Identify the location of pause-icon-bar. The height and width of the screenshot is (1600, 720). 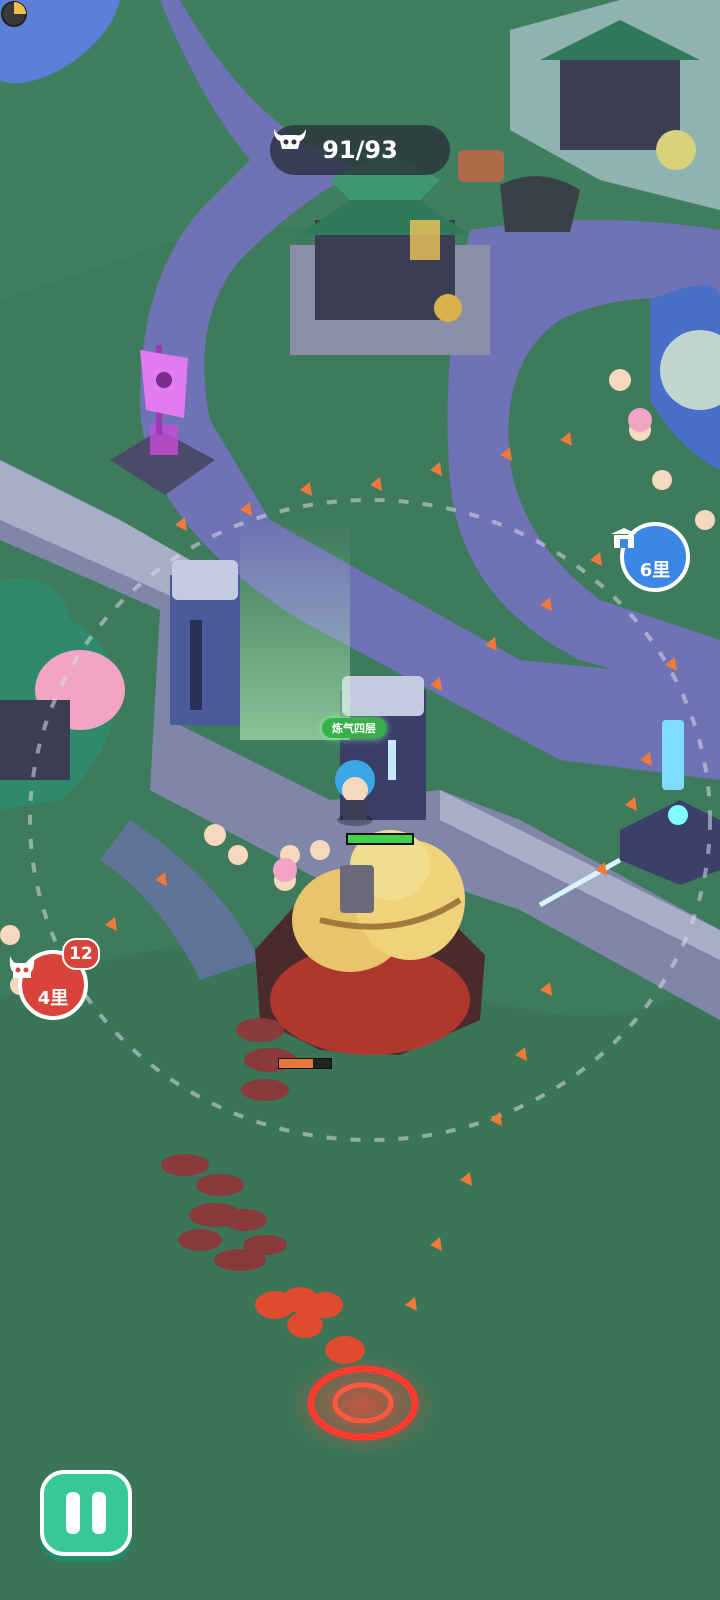
(99, 1513).